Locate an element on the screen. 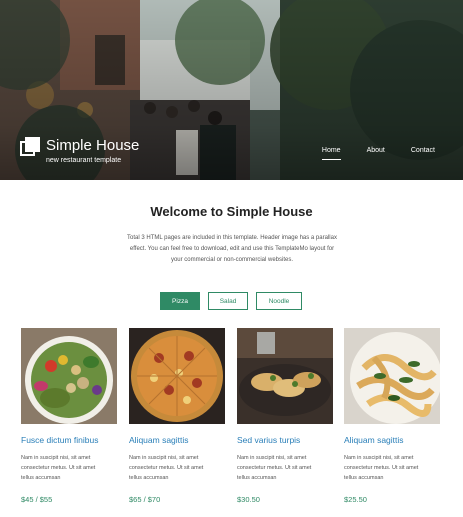 This screenshot has width=463, height=517. welcome-heading: Welcome to Simple House is located at coordinates (231, 211).